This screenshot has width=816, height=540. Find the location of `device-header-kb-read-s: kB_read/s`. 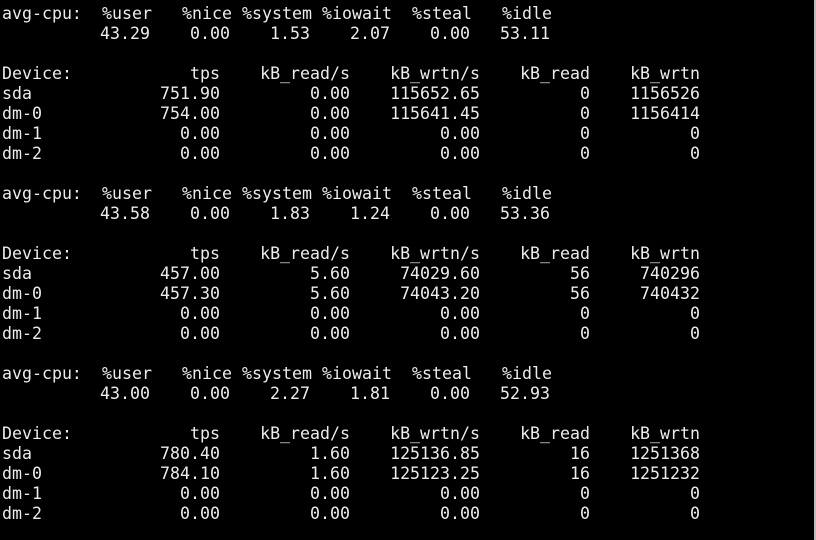

device-header-kb-read-s: kB_read/s is located at coordinates (305, 253).